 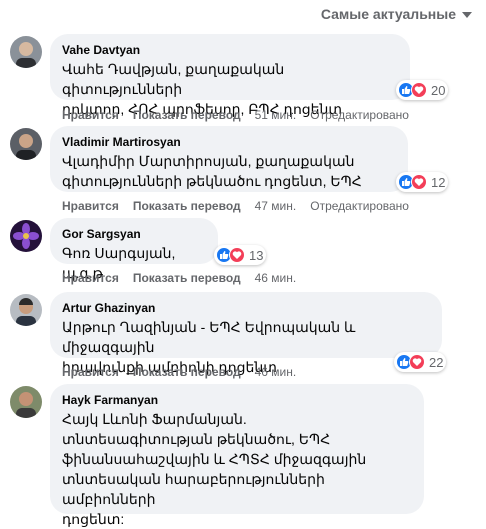 What do you see at coordinates (438, 90) in the screenshot?
I see `reaction-count: 20` at bounding box center [438, 90].